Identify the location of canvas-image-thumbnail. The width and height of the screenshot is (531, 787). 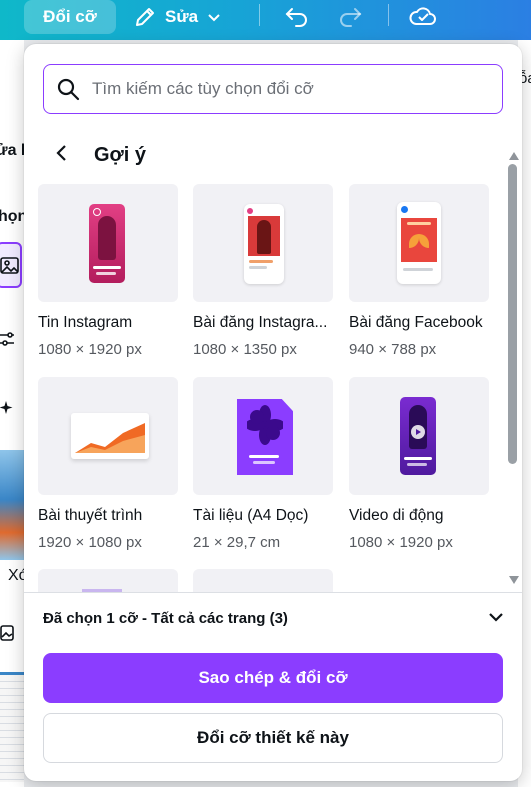
(12, 505).